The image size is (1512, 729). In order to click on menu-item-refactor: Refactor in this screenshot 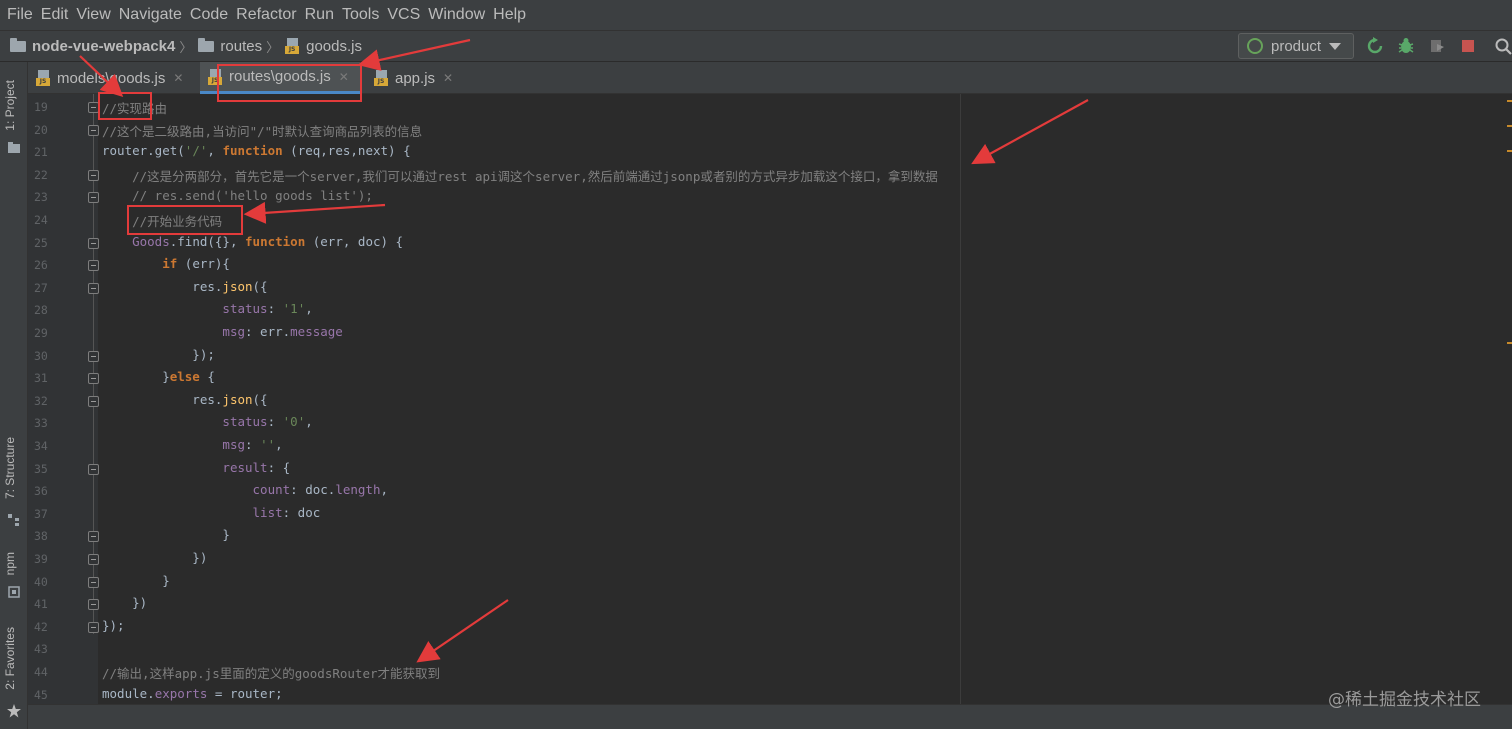, I will do `click(266, 15)`.